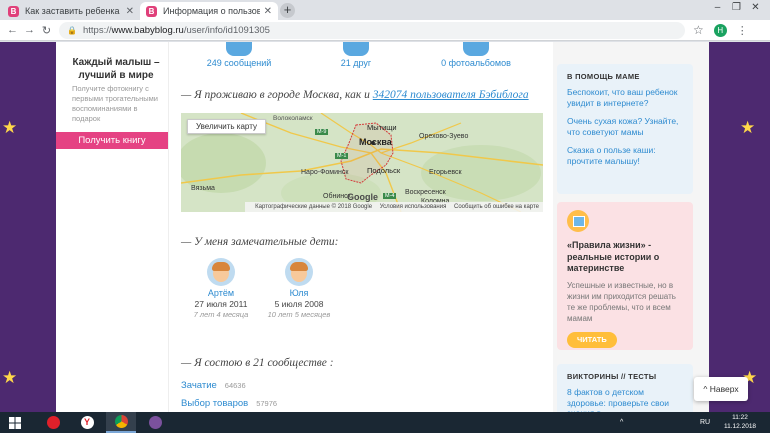 The image size is (770, 433). I want to click on chrome-taskbar-button, so click(121, 422).